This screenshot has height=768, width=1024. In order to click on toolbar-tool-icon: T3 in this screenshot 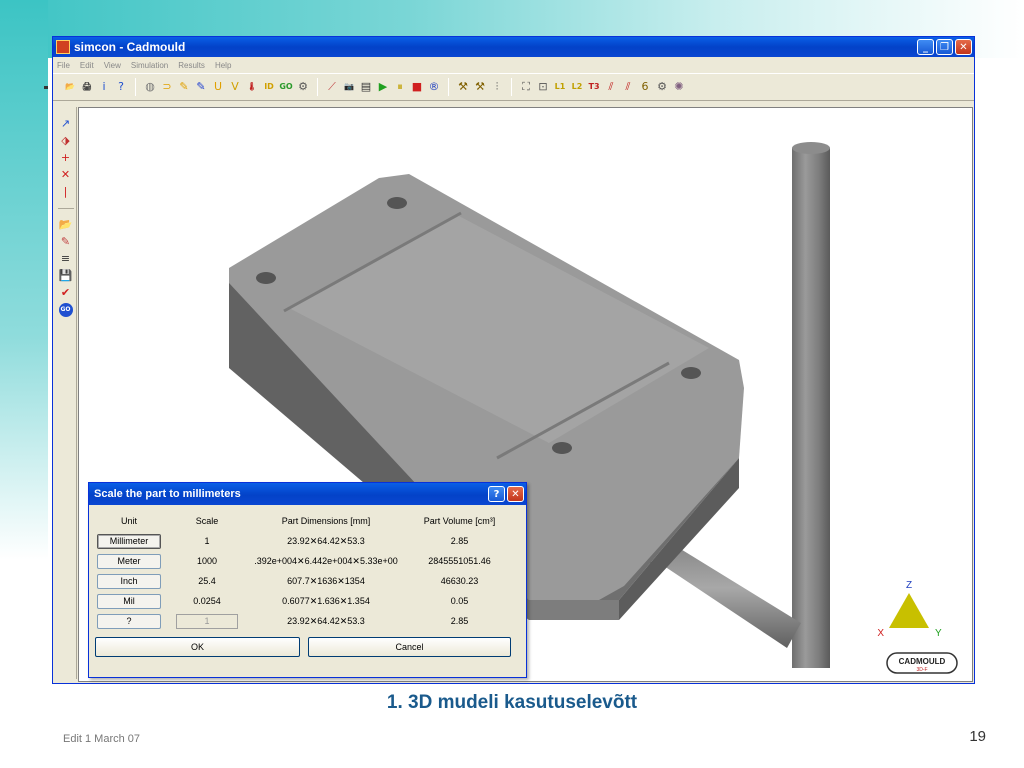, I will do `click(594, 87)`.